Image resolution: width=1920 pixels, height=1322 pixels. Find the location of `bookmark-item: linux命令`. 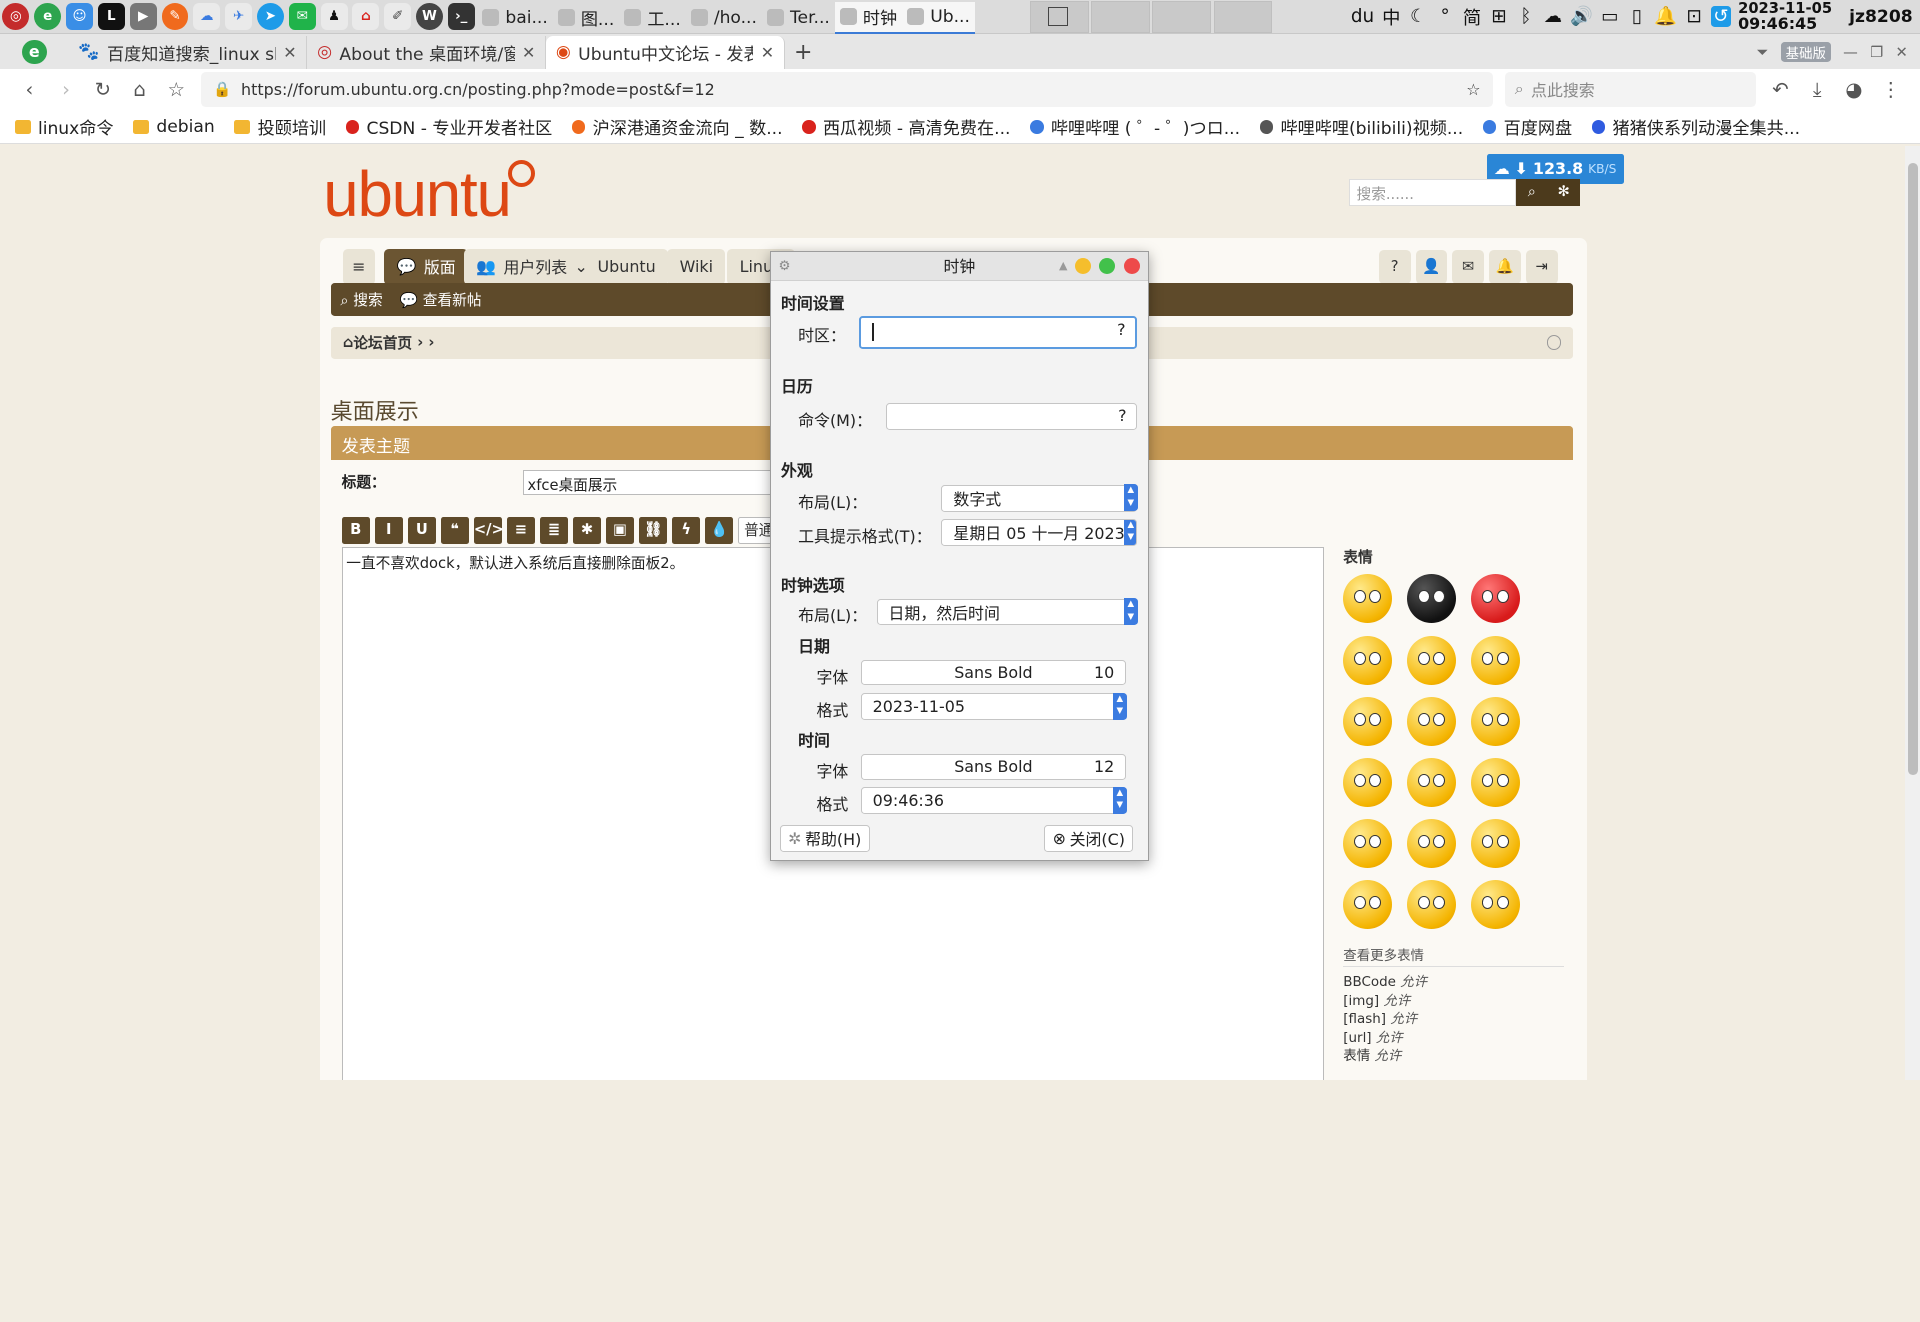

bookmark-item: linux命令 is located at coordinates (64, 126).